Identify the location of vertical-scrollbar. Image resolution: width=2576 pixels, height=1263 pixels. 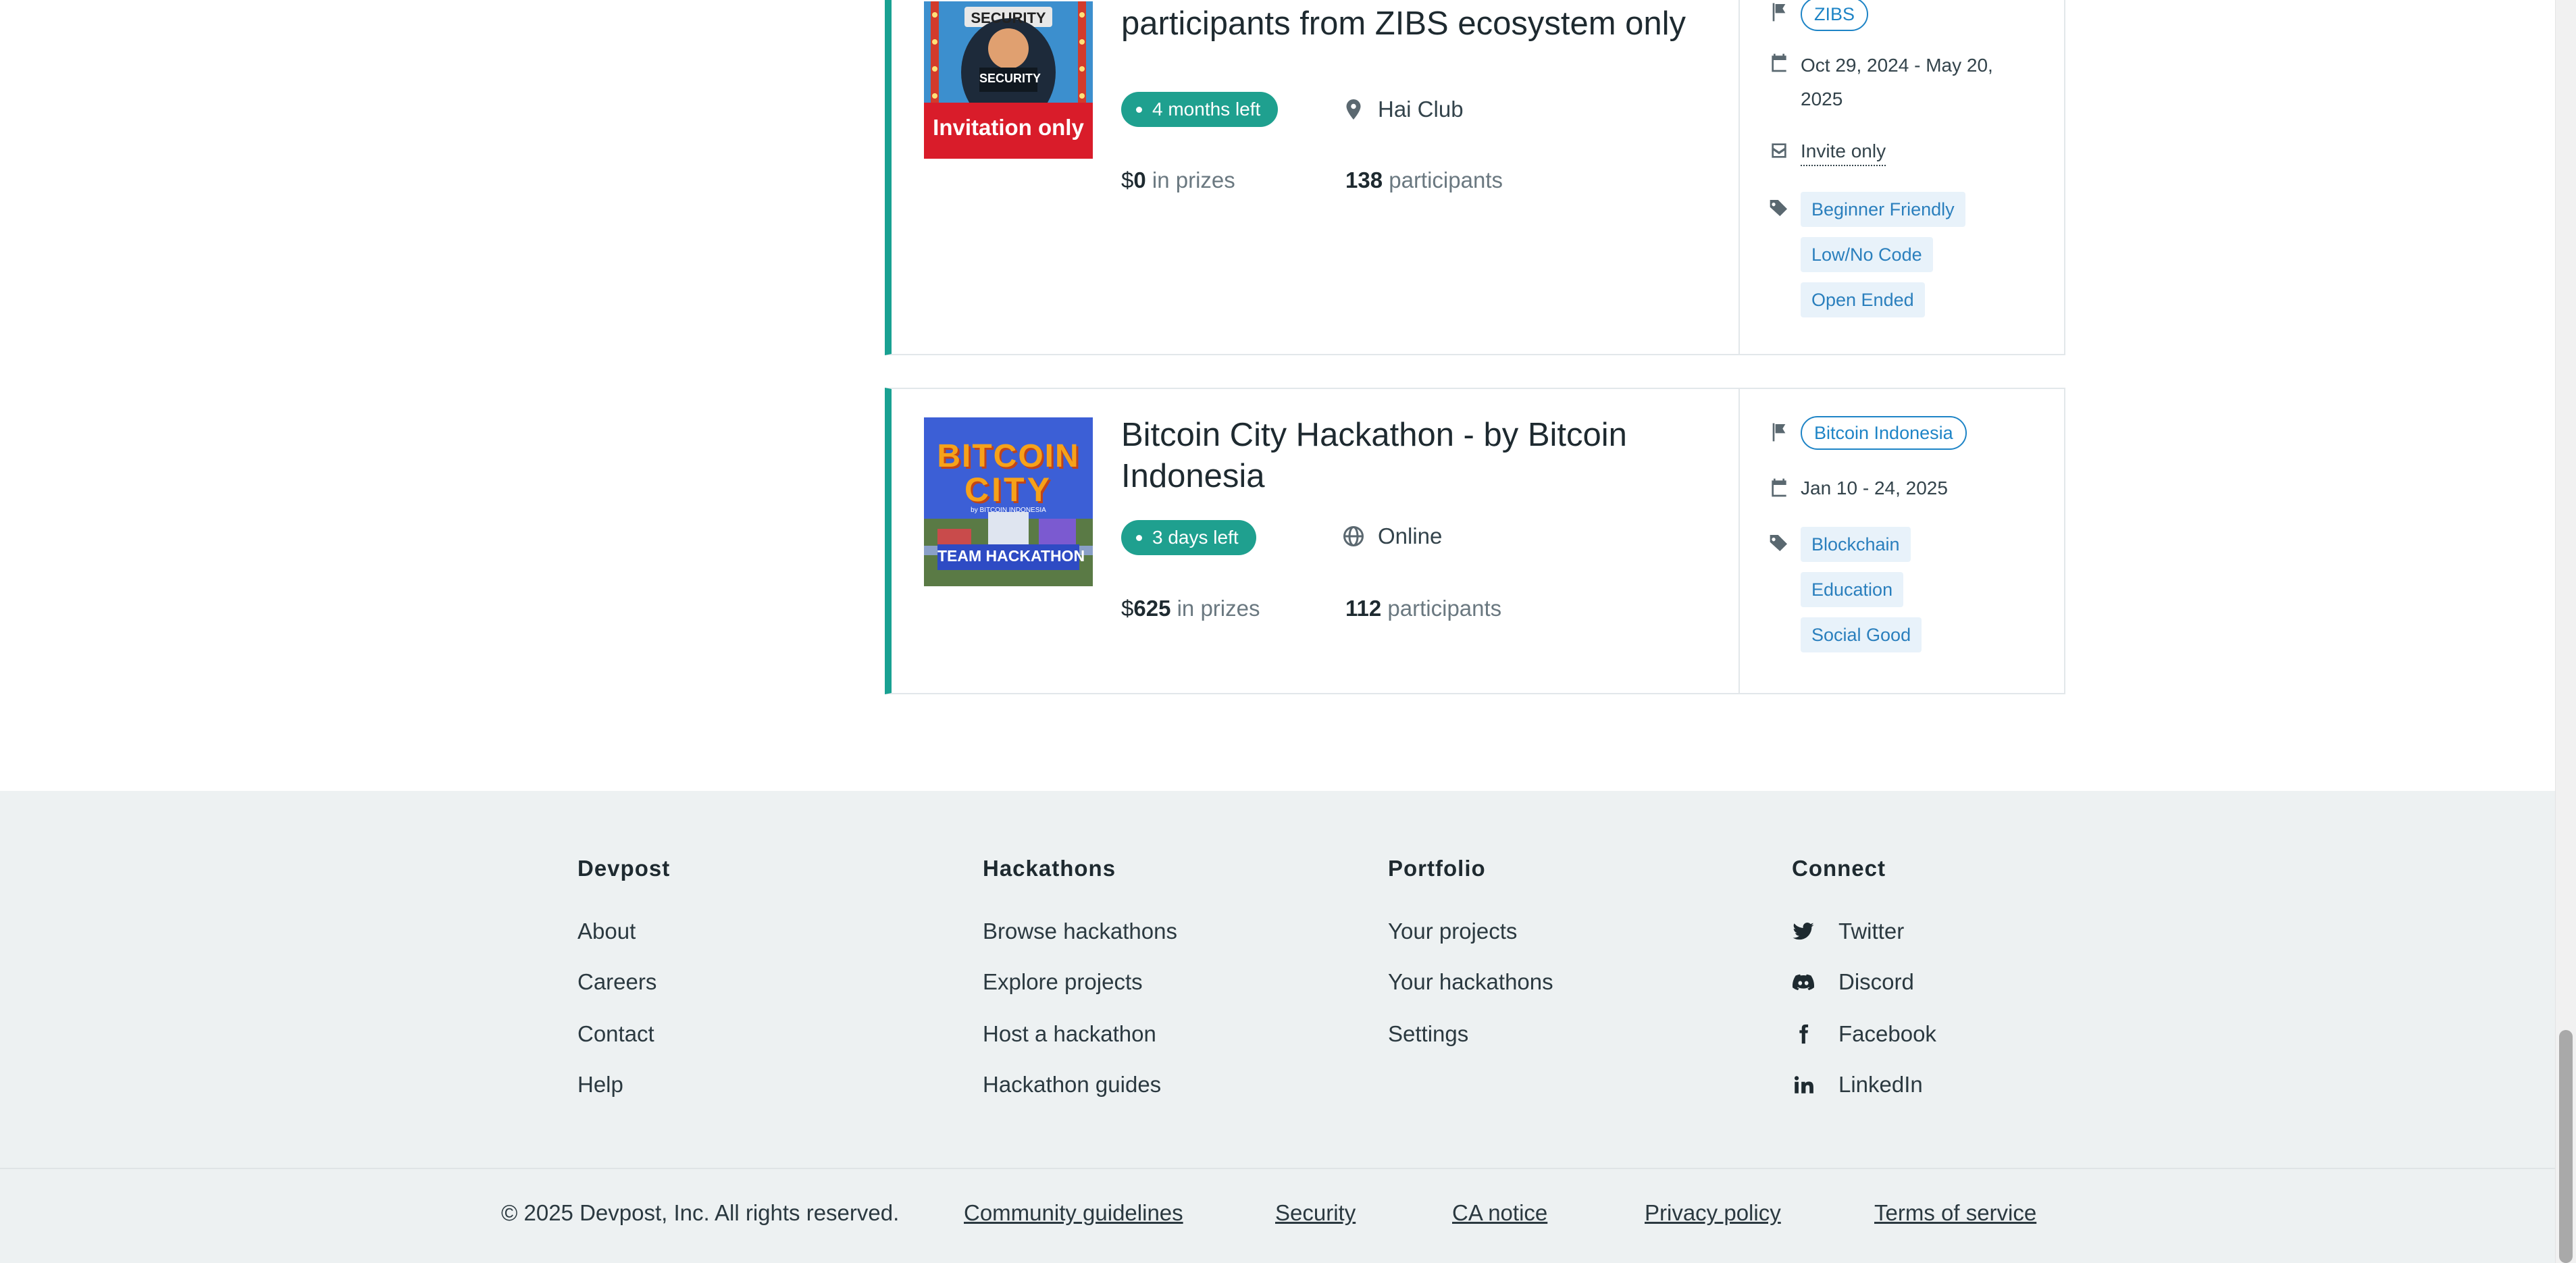
(2565, 631).